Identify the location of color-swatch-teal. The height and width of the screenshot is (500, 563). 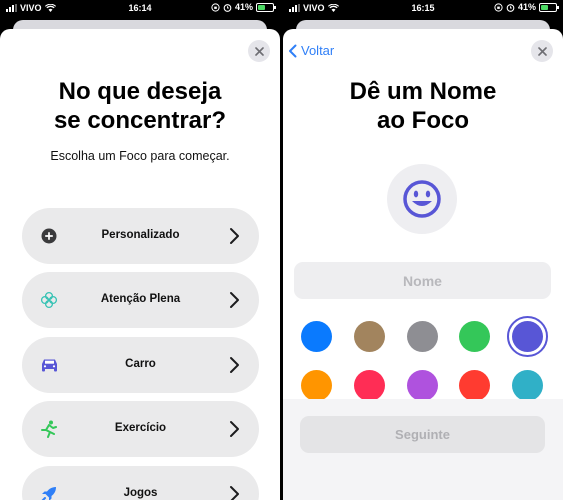
(527, 385).